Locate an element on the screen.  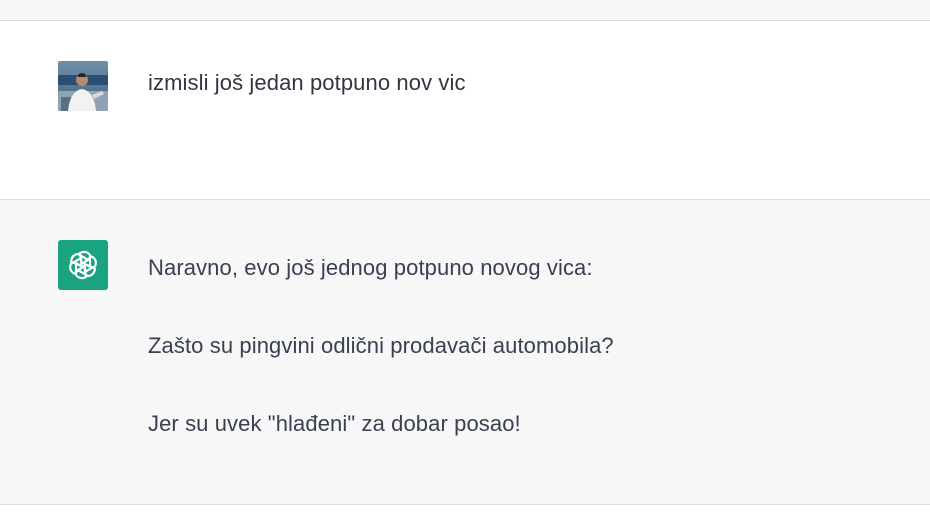
top-divider-strip is located at coordinates (465, 10).